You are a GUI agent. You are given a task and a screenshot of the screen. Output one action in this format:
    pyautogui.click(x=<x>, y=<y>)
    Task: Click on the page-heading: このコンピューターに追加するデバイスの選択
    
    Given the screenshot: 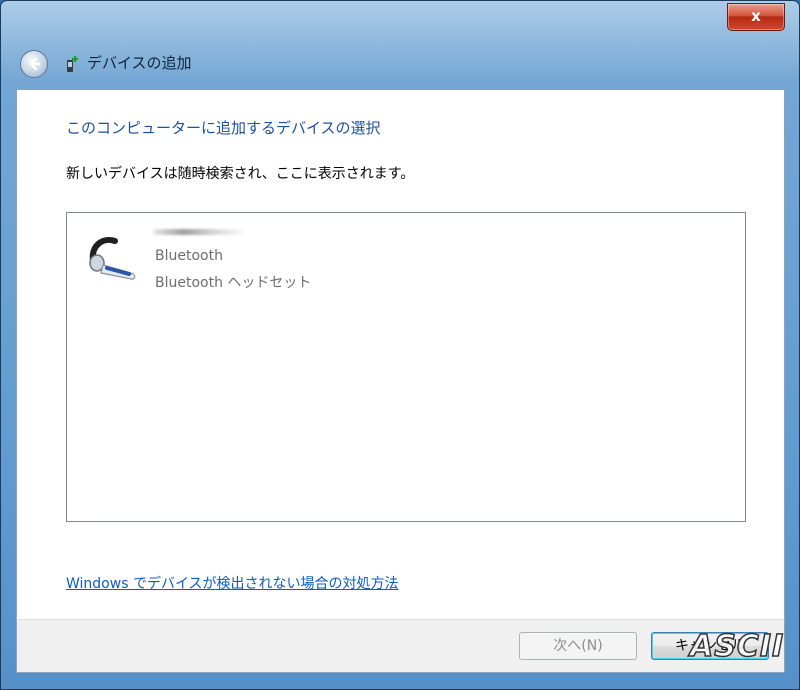 What is the action you would take?
    pyautogui.click(x=223, y=128)
    